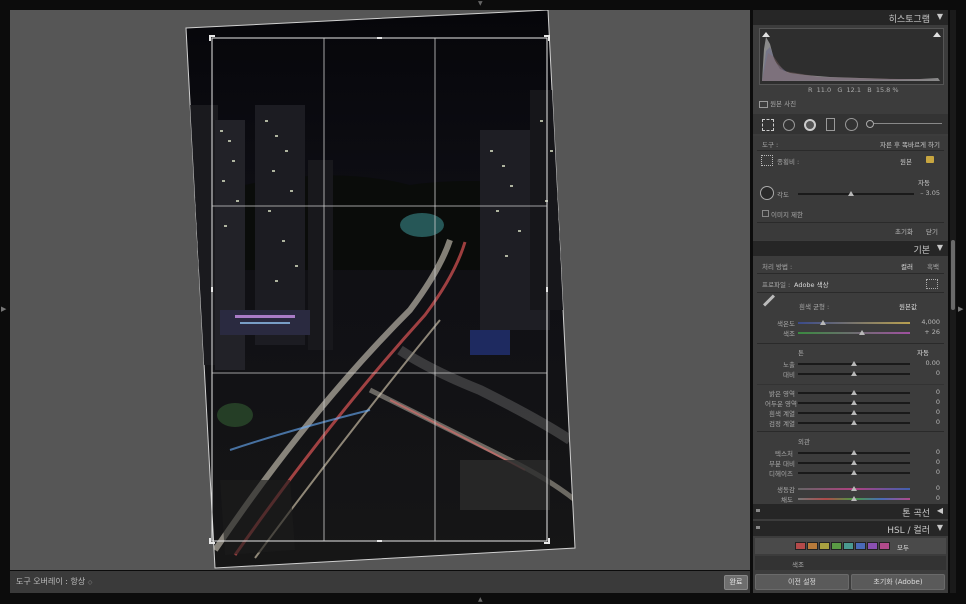 The image size is (966, 604). What do you see at coordinates (769, 300) in the screenshot?
I see `eyedropper-icon` at bounding box center [769, 300].